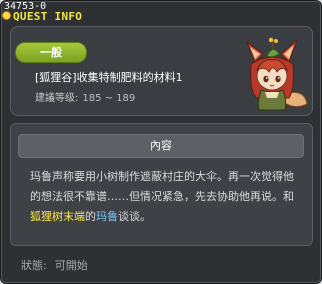 The height and width of the screenshot is (284, 322). I want to click on quest-name: [狐狸谷]收集特制肥料的材料1, so click(109, 77).